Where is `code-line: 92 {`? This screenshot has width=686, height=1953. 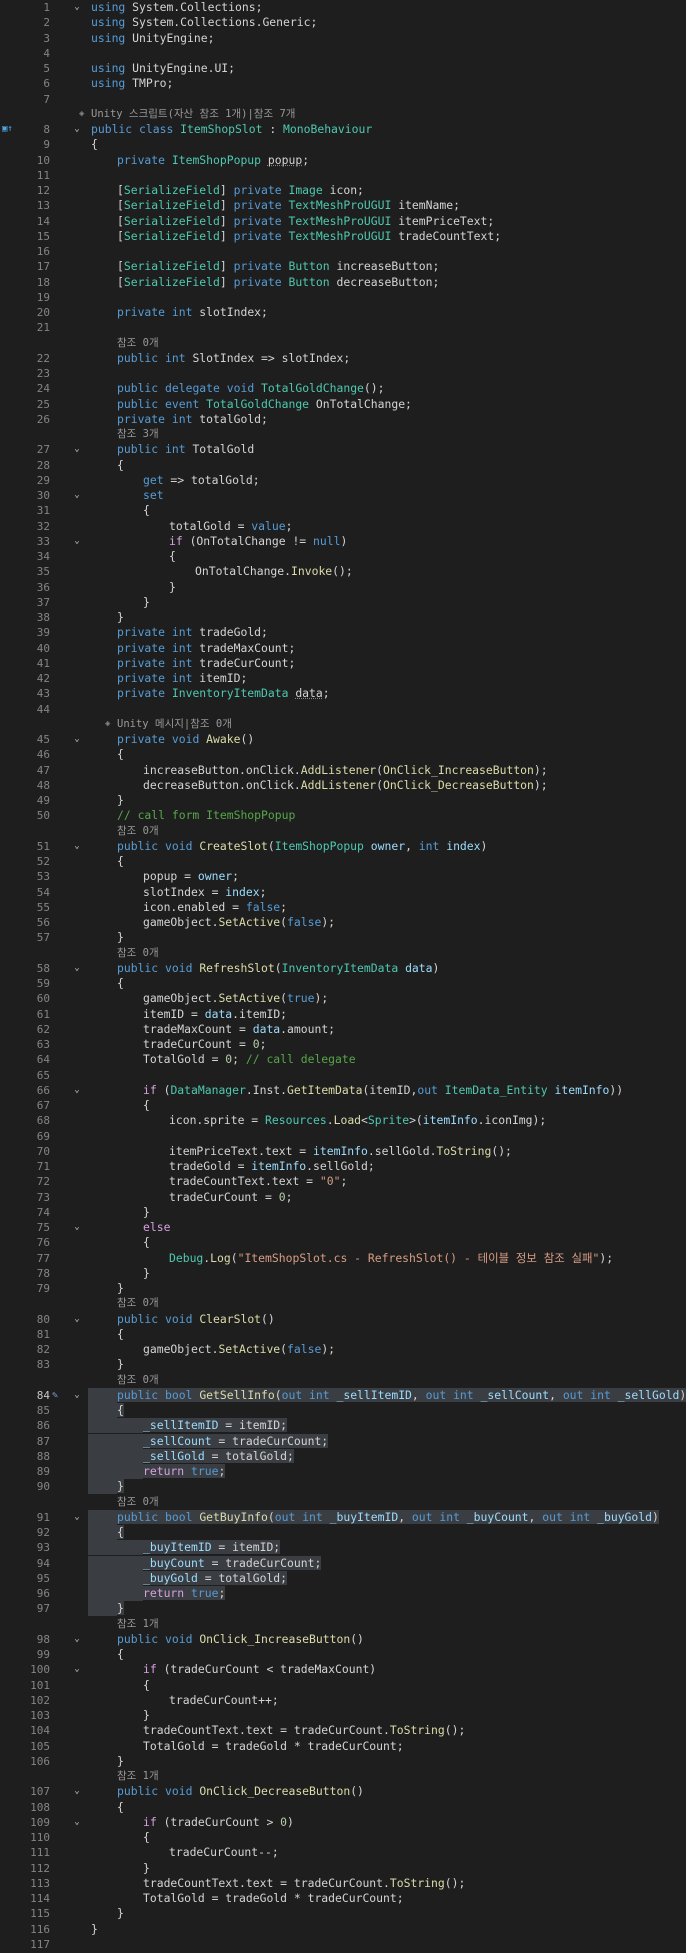
code-line: 92 { is located at coordinates (343, 1533).